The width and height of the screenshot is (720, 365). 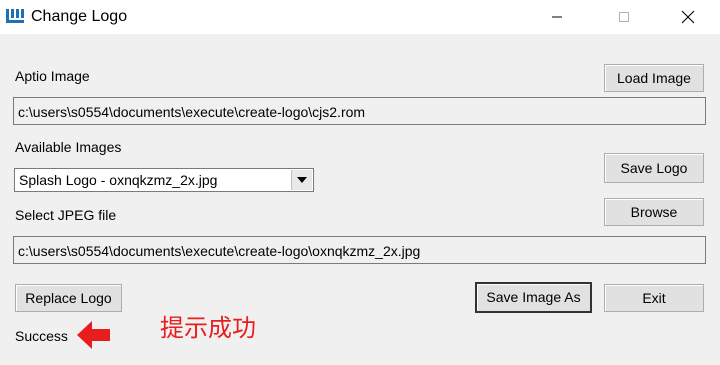 What do you see at coordinates (93, 335) in the screenshot?
I see `red-arrow-icon` at bounding box center [93, 335].